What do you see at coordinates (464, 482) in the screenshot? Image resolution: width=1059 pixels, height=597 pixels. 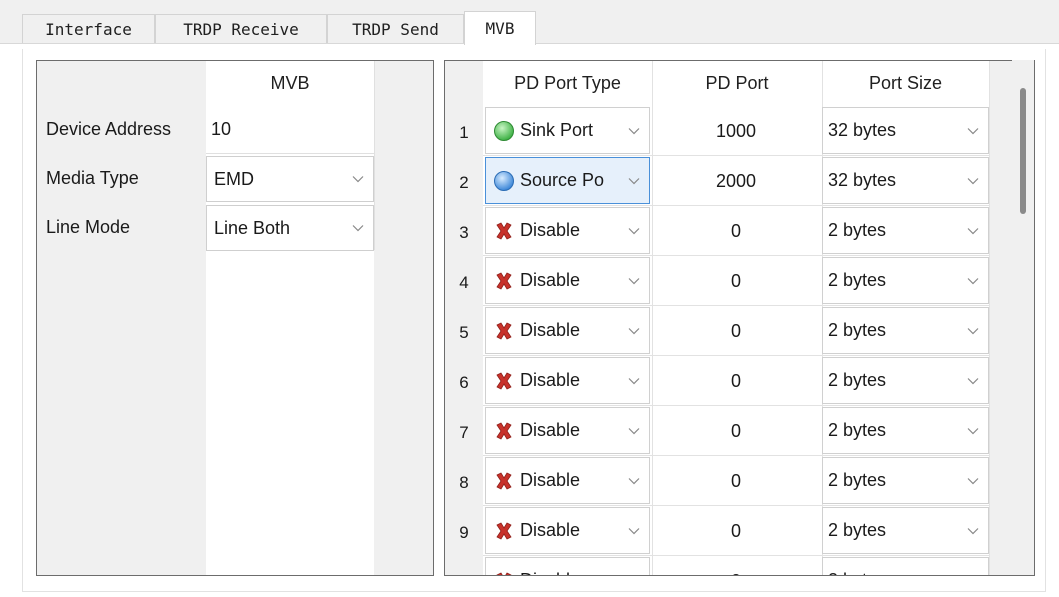 I see `row-number: 8` at bounding box center [464, 482].